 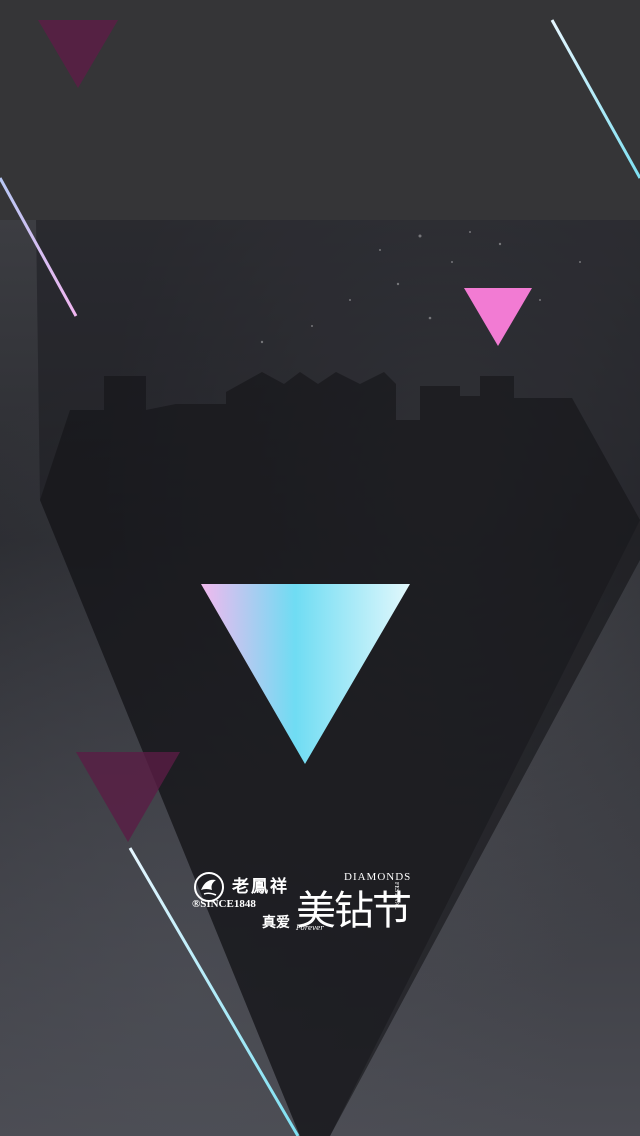 I want to click on forever-label: Forever, so click(x=310, y=928).